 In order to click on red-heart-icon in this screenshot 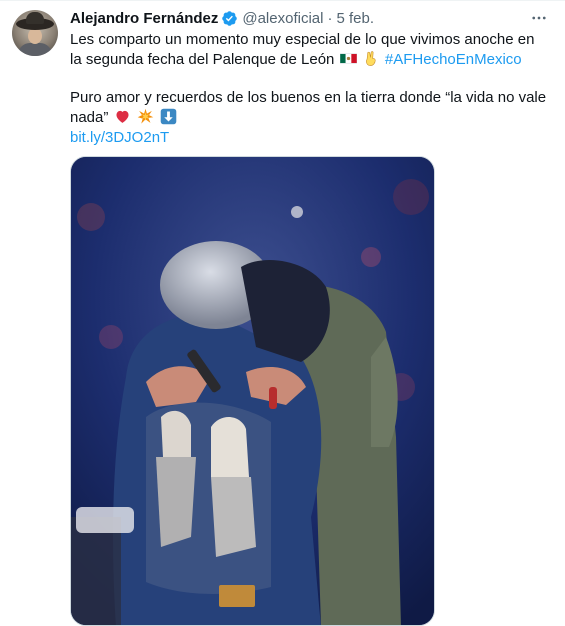, I will do `click(122, 116)`.